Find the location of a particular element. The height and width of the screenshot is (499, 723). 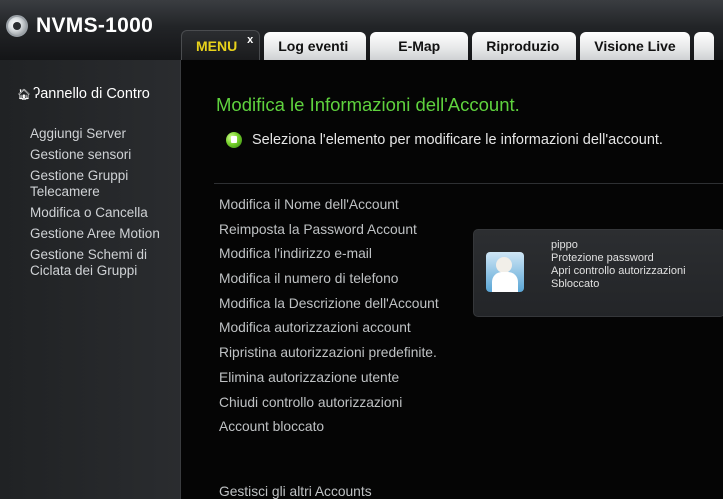

sidebar-header-label: ʔannello di Contro is located at coordinates (91, 94).